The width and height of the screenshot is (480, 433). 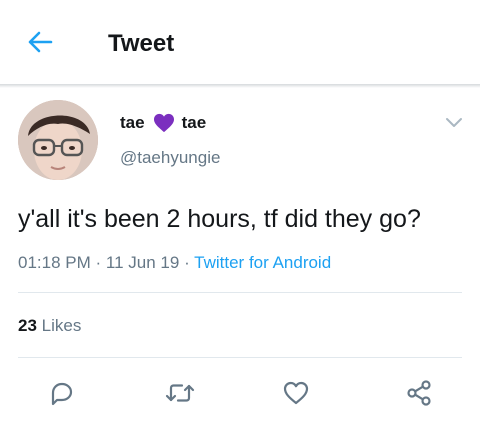 I want to click on author-name-second: tae, so click(x=194, y=122).